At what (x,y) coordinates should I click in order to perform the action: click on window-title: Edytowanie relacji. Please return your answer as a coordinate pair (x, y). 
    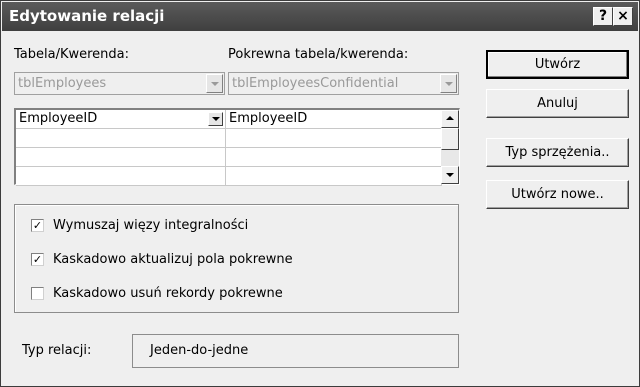
    Looking at the image, I should click on (87, 16).